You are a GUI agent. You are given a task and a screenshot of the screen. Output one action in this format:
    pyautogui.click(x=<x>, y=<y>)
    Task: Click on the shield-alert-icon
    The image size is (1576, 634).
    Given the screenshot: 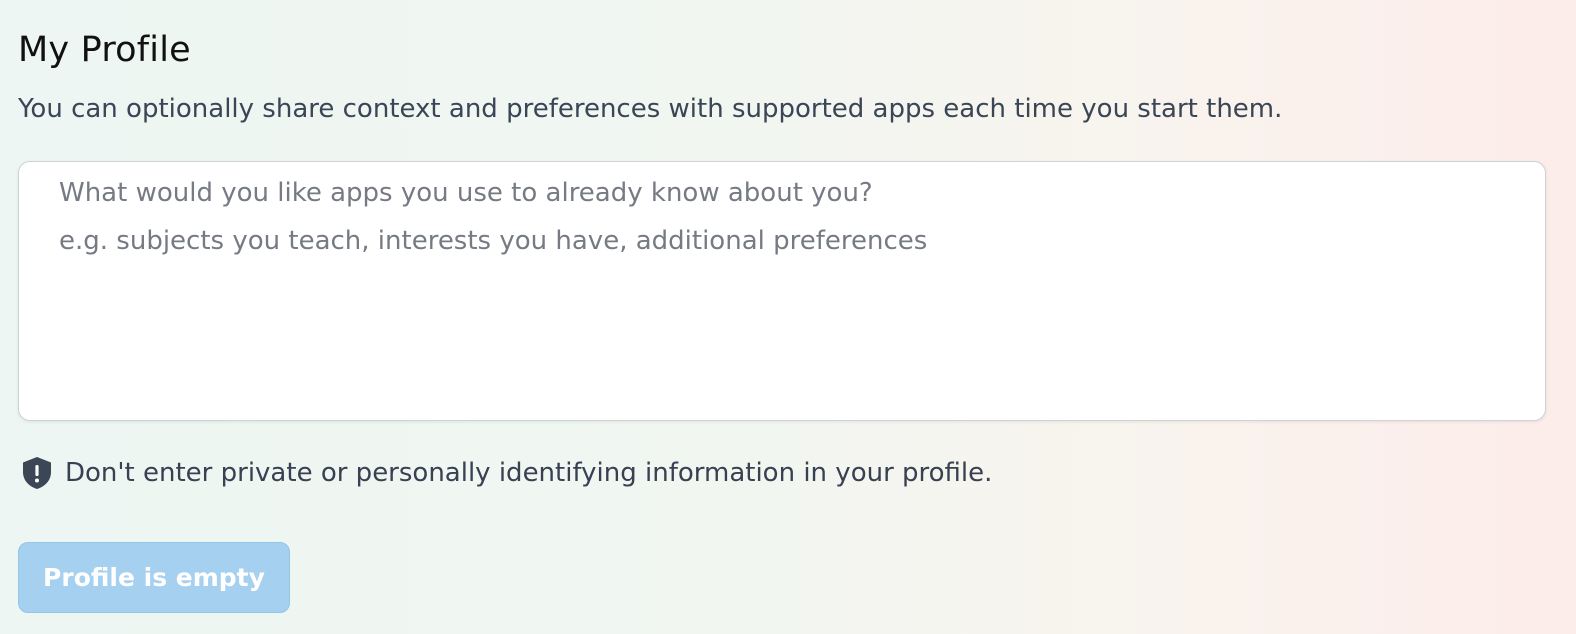 What is the action you would take?
    pyautogui.click(x=37, y=473)
    